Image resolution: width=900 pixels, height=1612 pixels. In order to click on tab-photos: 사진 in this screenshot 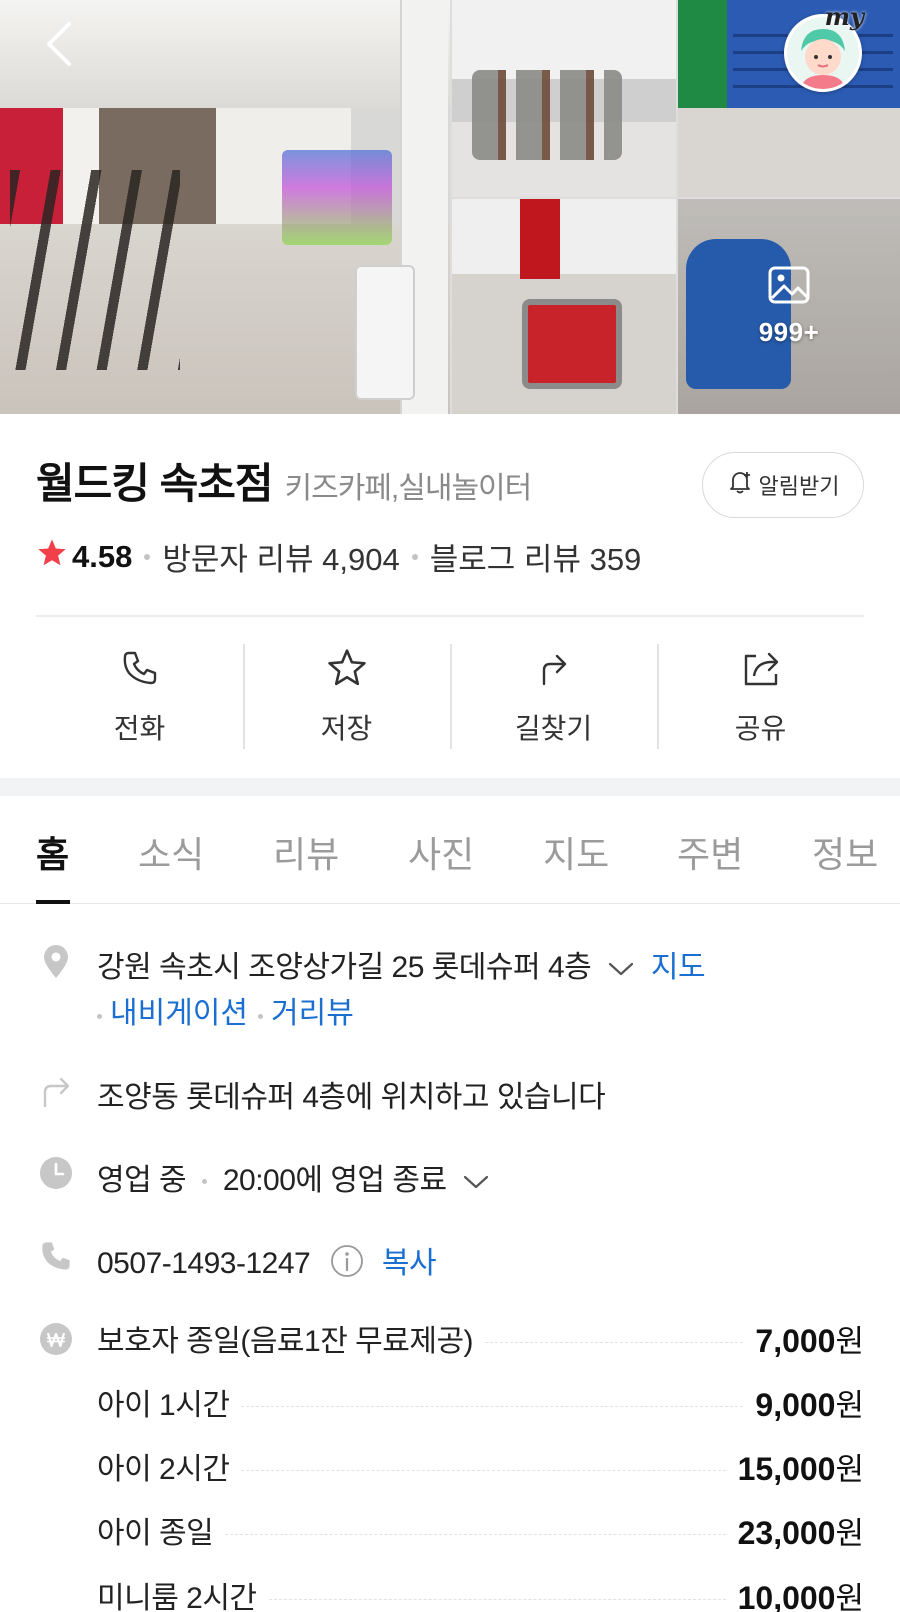, I will do `click(441, 852)`.